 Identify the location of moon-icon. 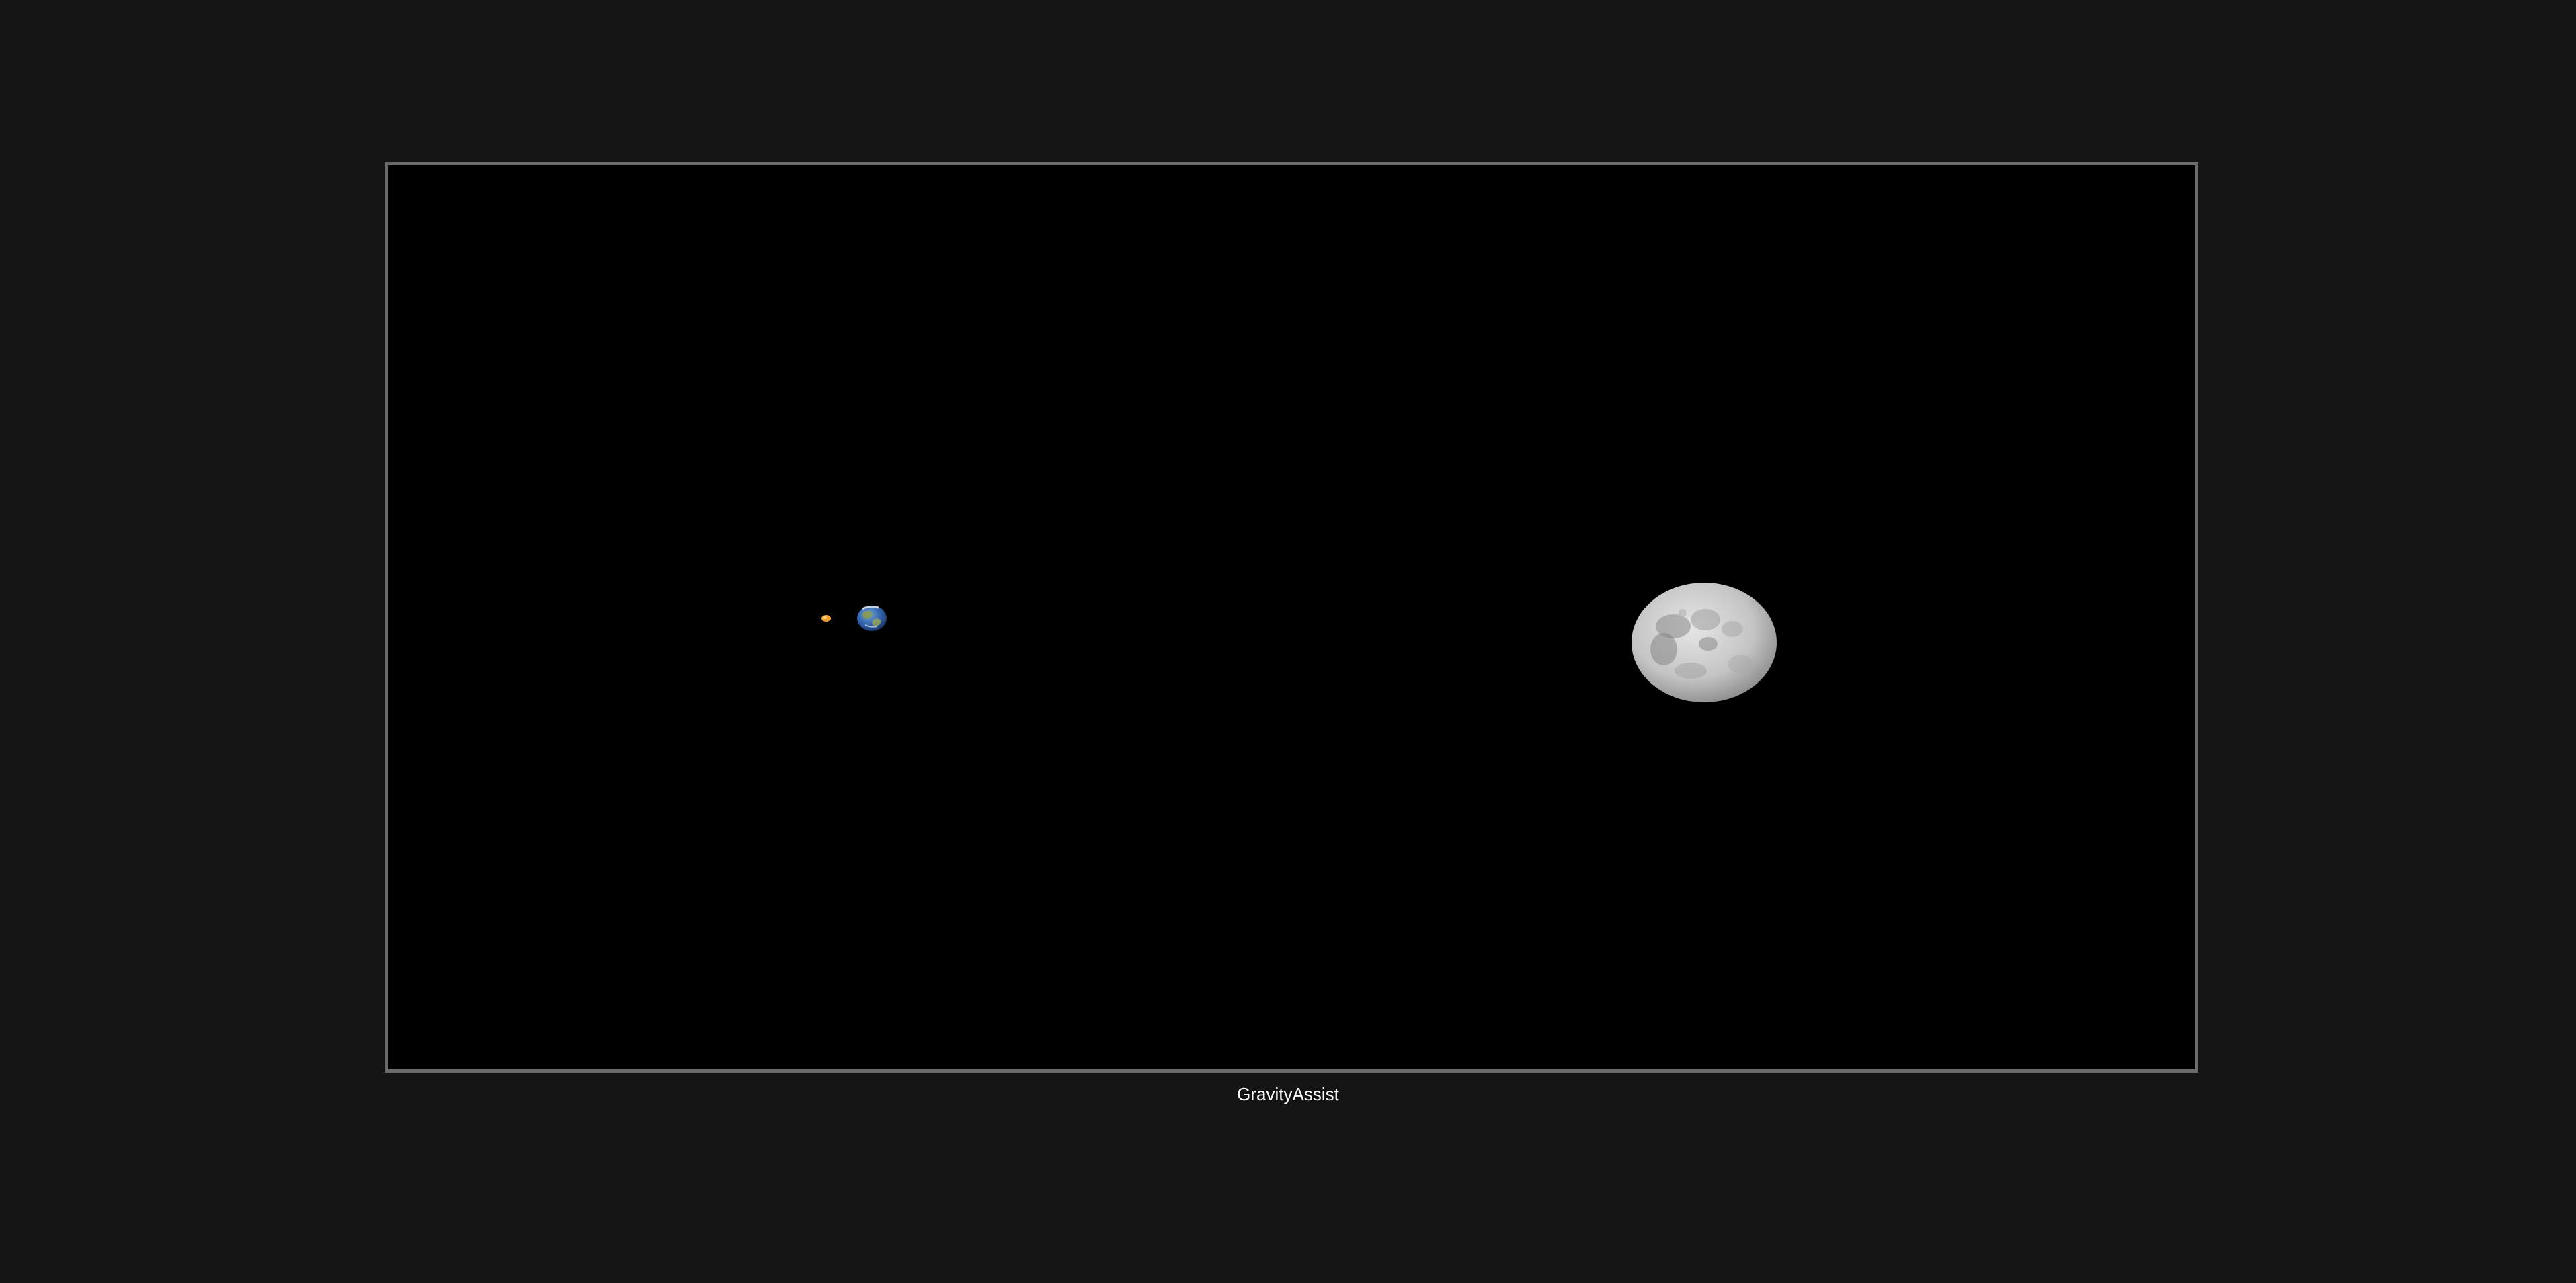
(1704, 642).